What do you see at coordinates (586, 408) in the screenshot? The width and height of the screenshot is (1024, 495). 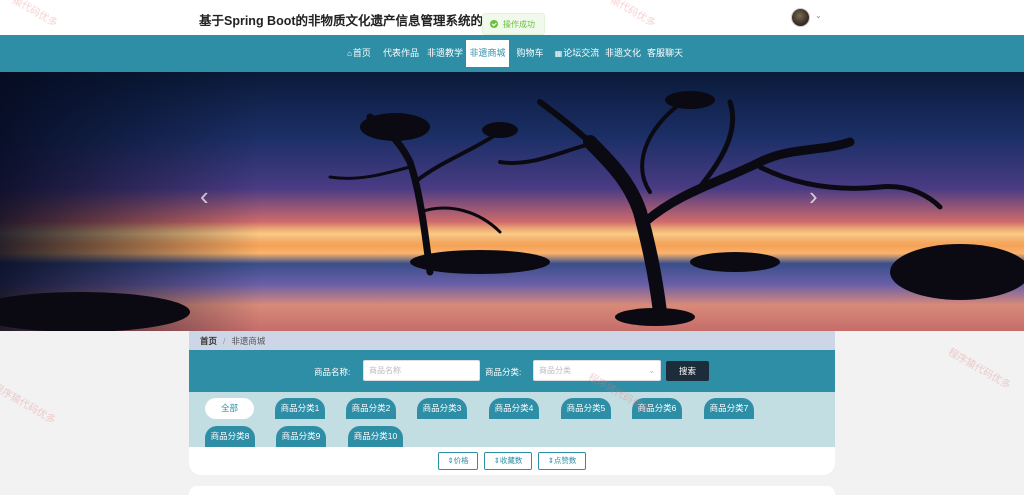 I see `category-tab: 商品分类5` at bounding box center [586, 408].